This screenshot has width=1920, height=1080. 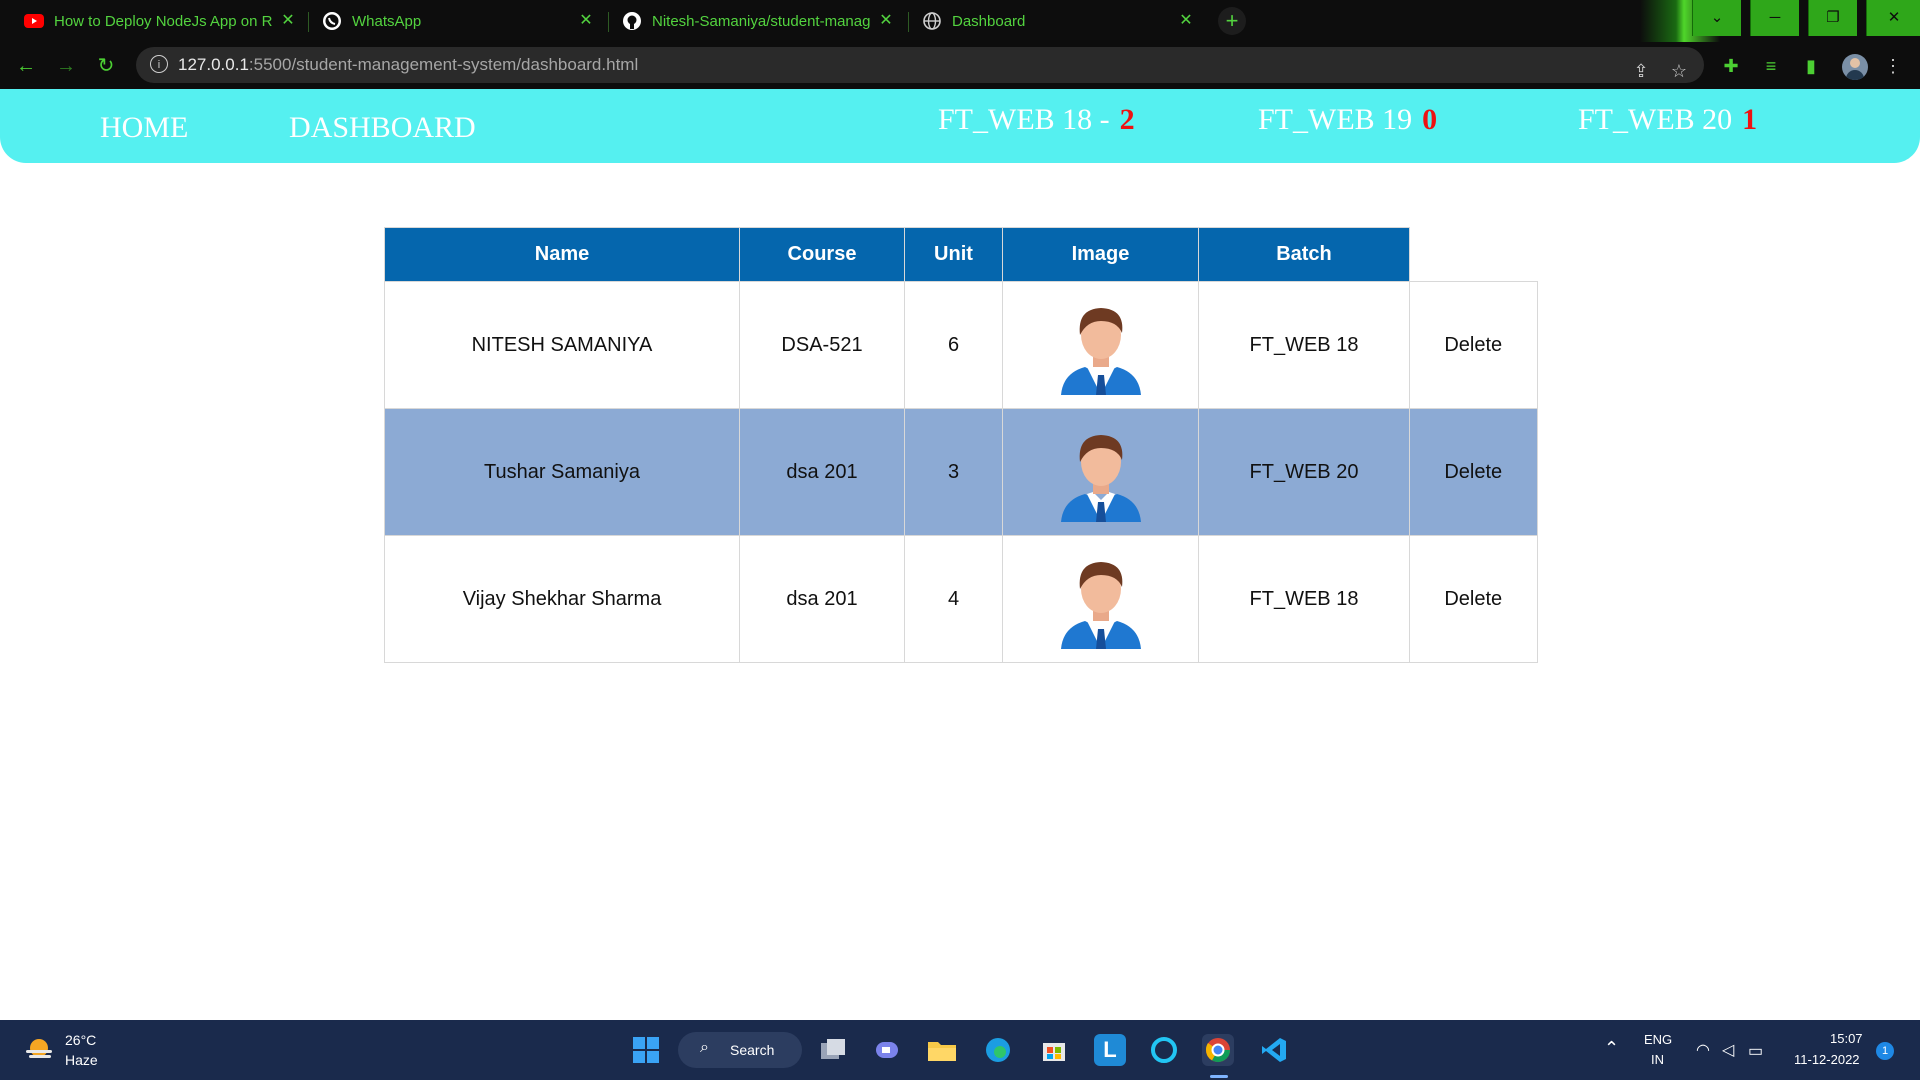 What do you see at coordinates (1430, 119) in the screenshot?
I see `batch-count: 0` at bounding box center [1430, 119].